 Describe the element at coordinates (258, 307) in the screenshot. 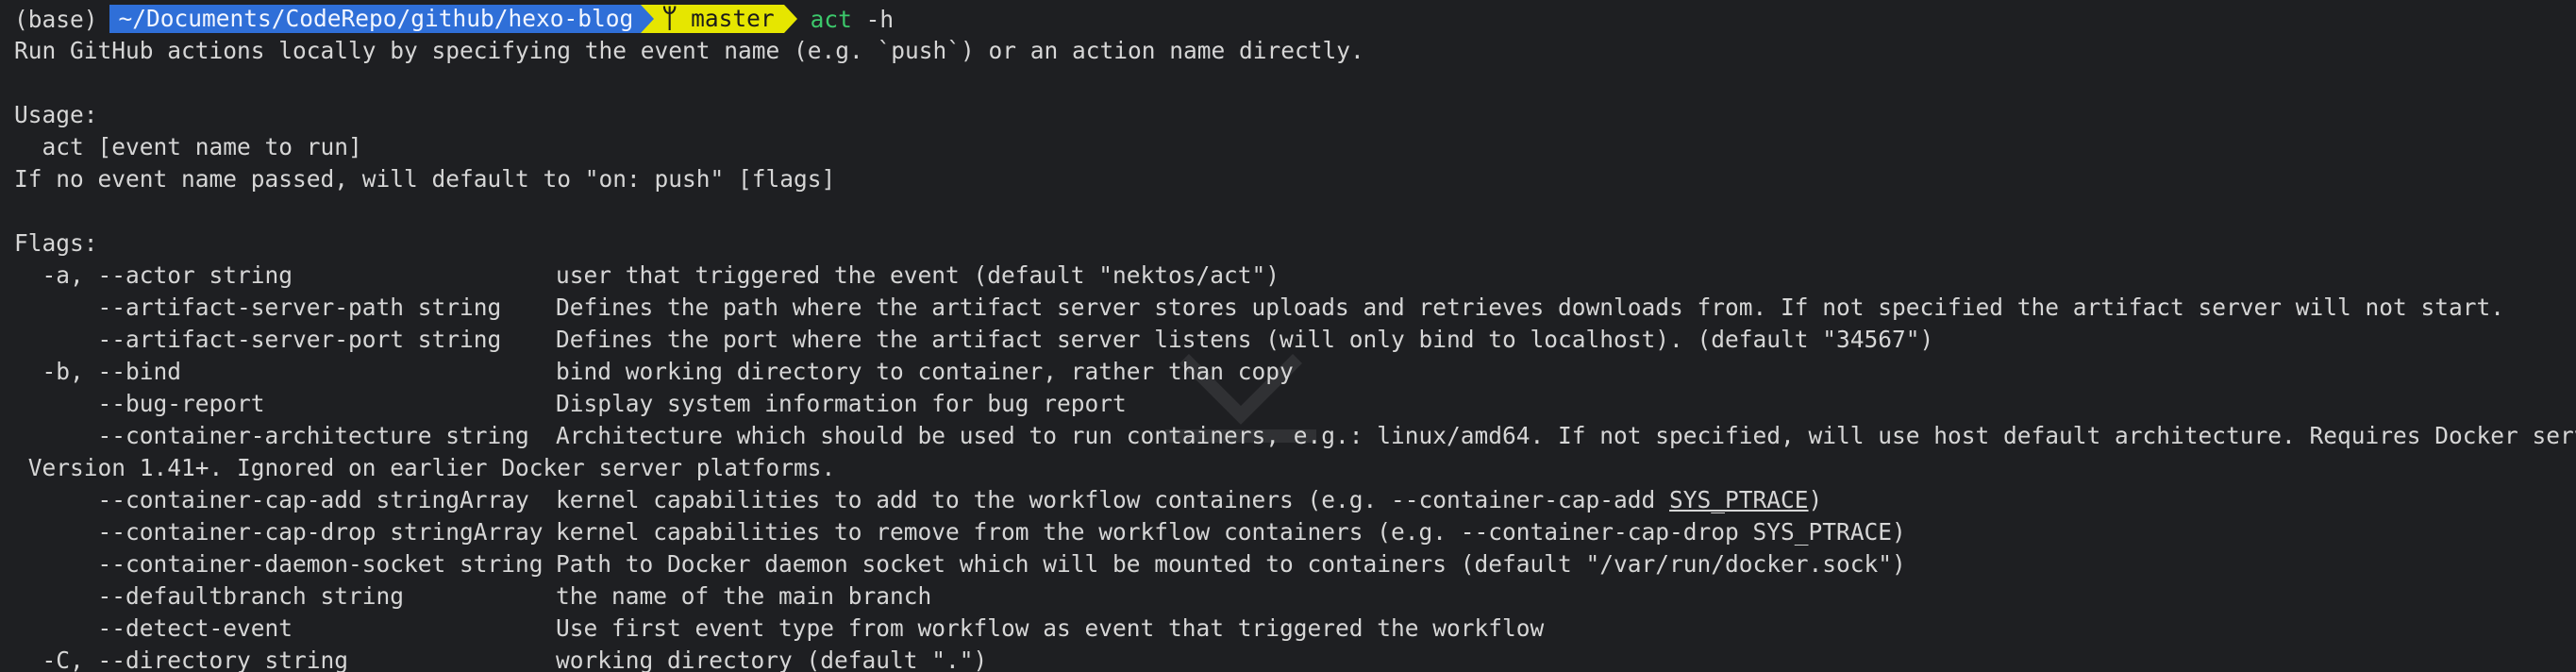

I see `flag-name: --artifact-server-path string` at that location.